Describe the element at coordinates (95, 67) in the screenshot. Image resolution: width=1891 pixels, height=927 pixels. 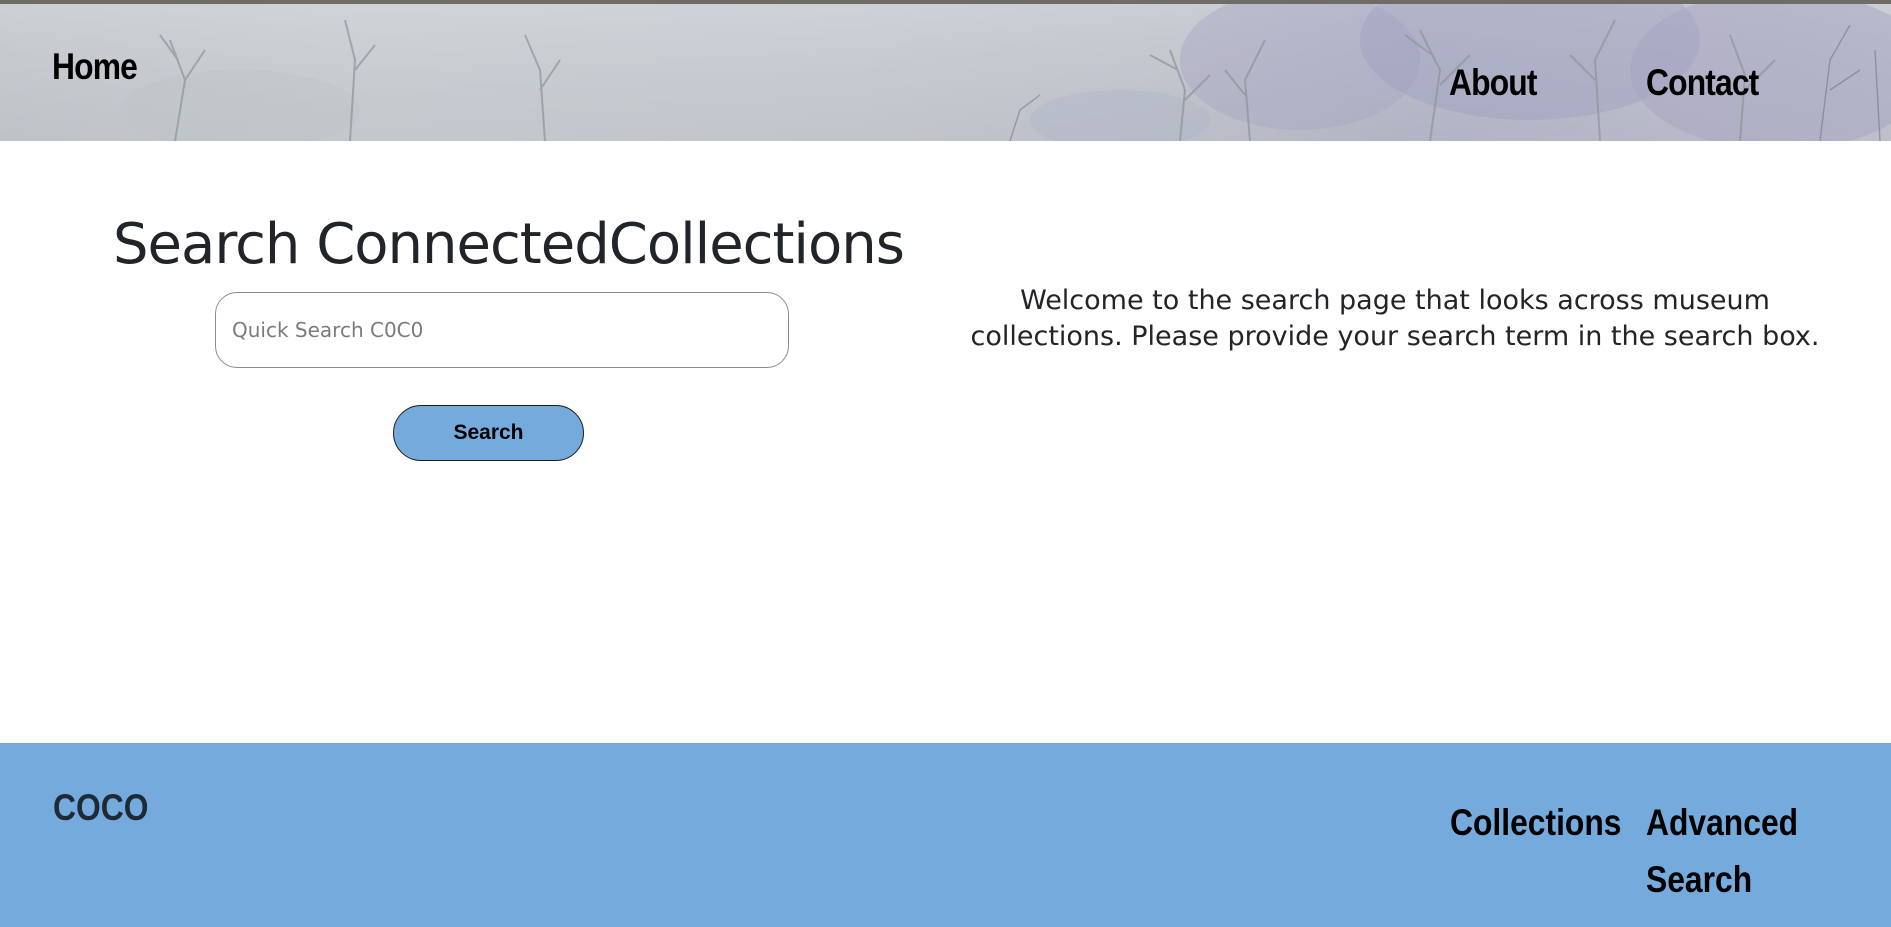
I see `nav-home-link: Home` at that location.